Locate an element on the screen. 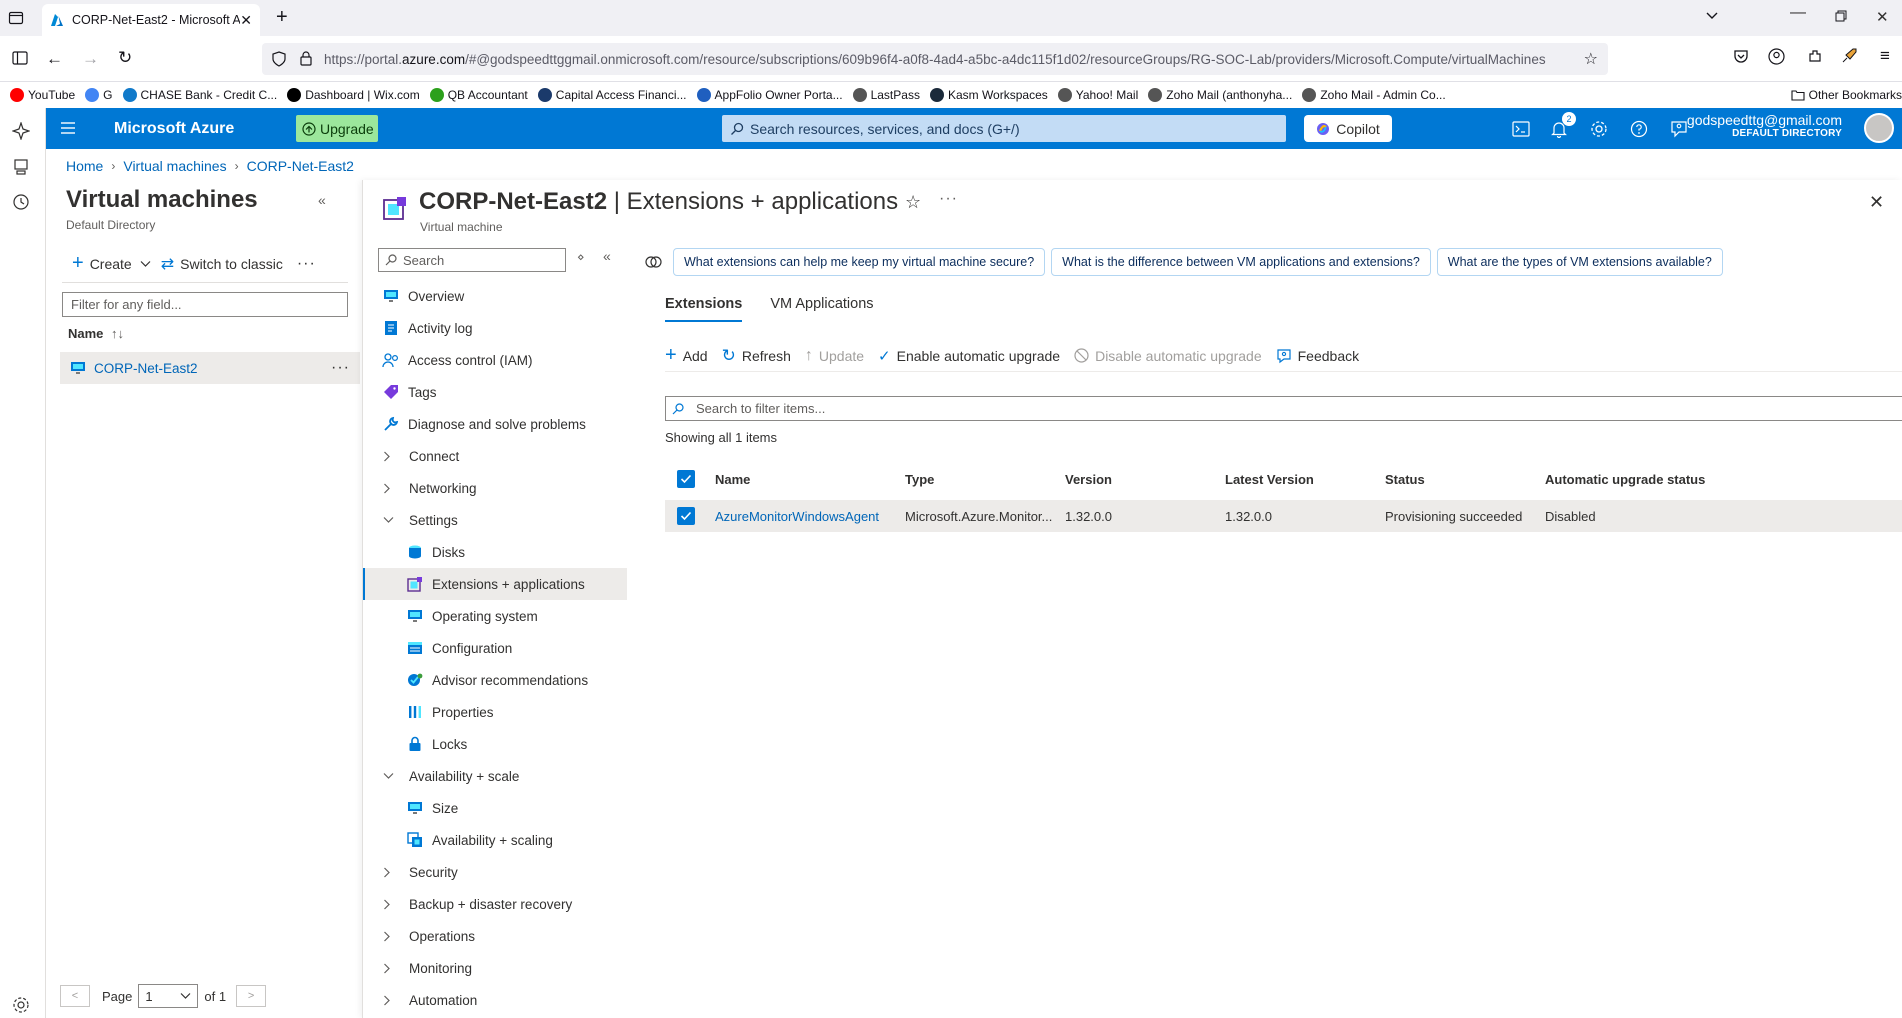  pocket-icon is located at coordinates (1741, 56).